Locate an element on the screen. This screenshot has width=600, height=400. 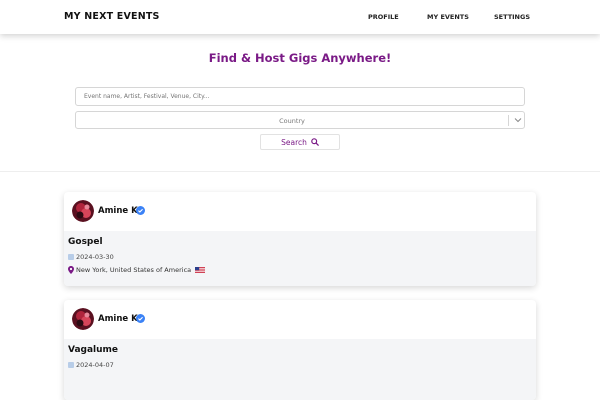
event-search-input is located at coordinates (300, 96).